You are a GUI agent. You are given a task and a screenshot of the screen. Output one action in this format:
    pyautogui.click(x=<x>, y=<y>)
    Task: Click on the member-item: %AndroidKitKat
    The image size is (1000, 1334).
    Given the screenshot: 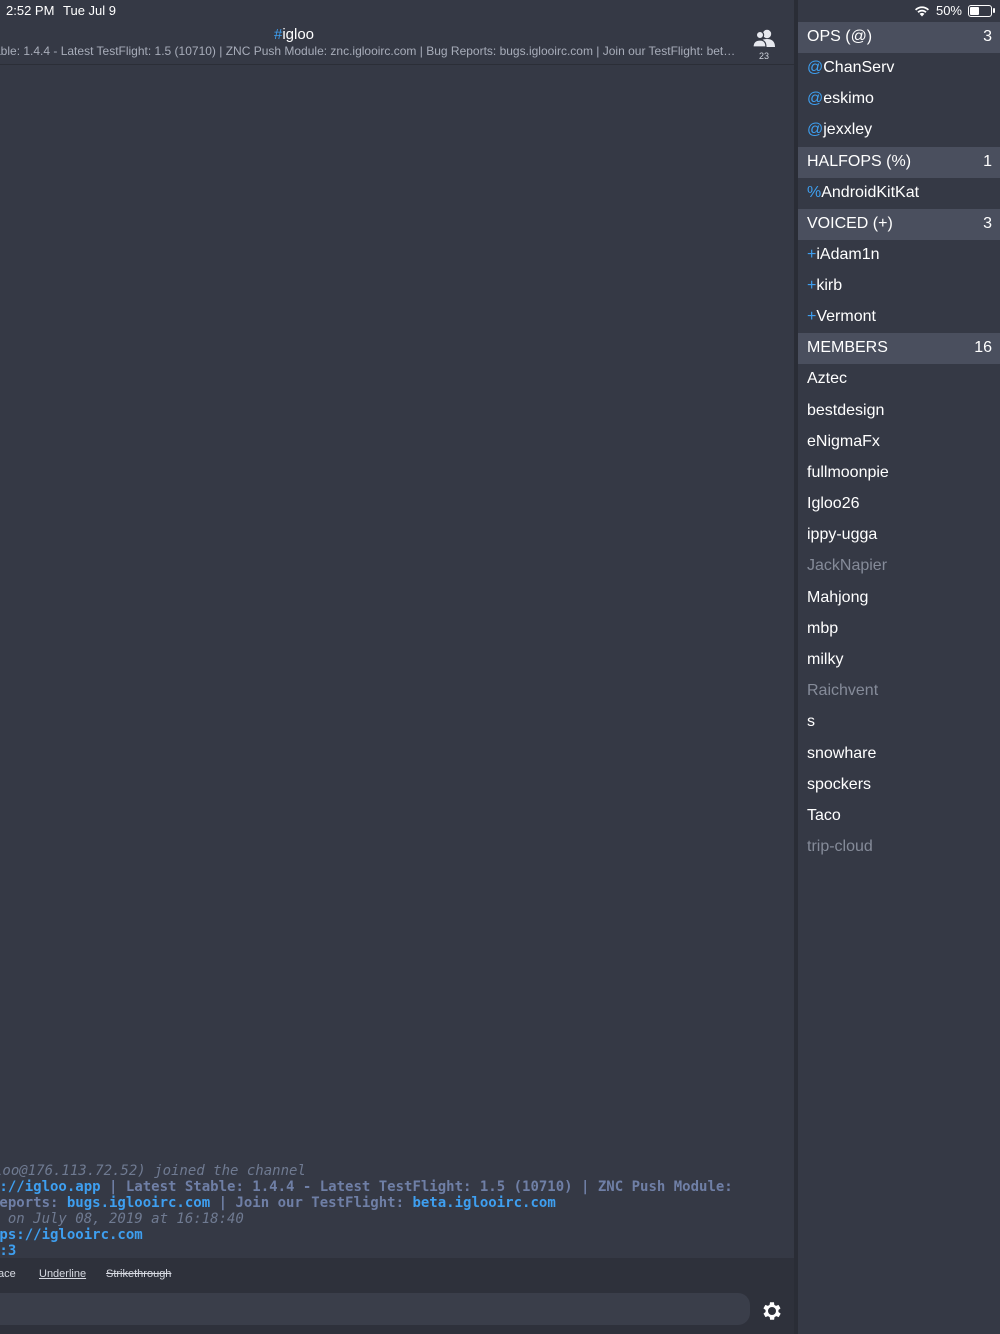 What is the action you would take?
    pyautogui.click(x=899, y=193)
    